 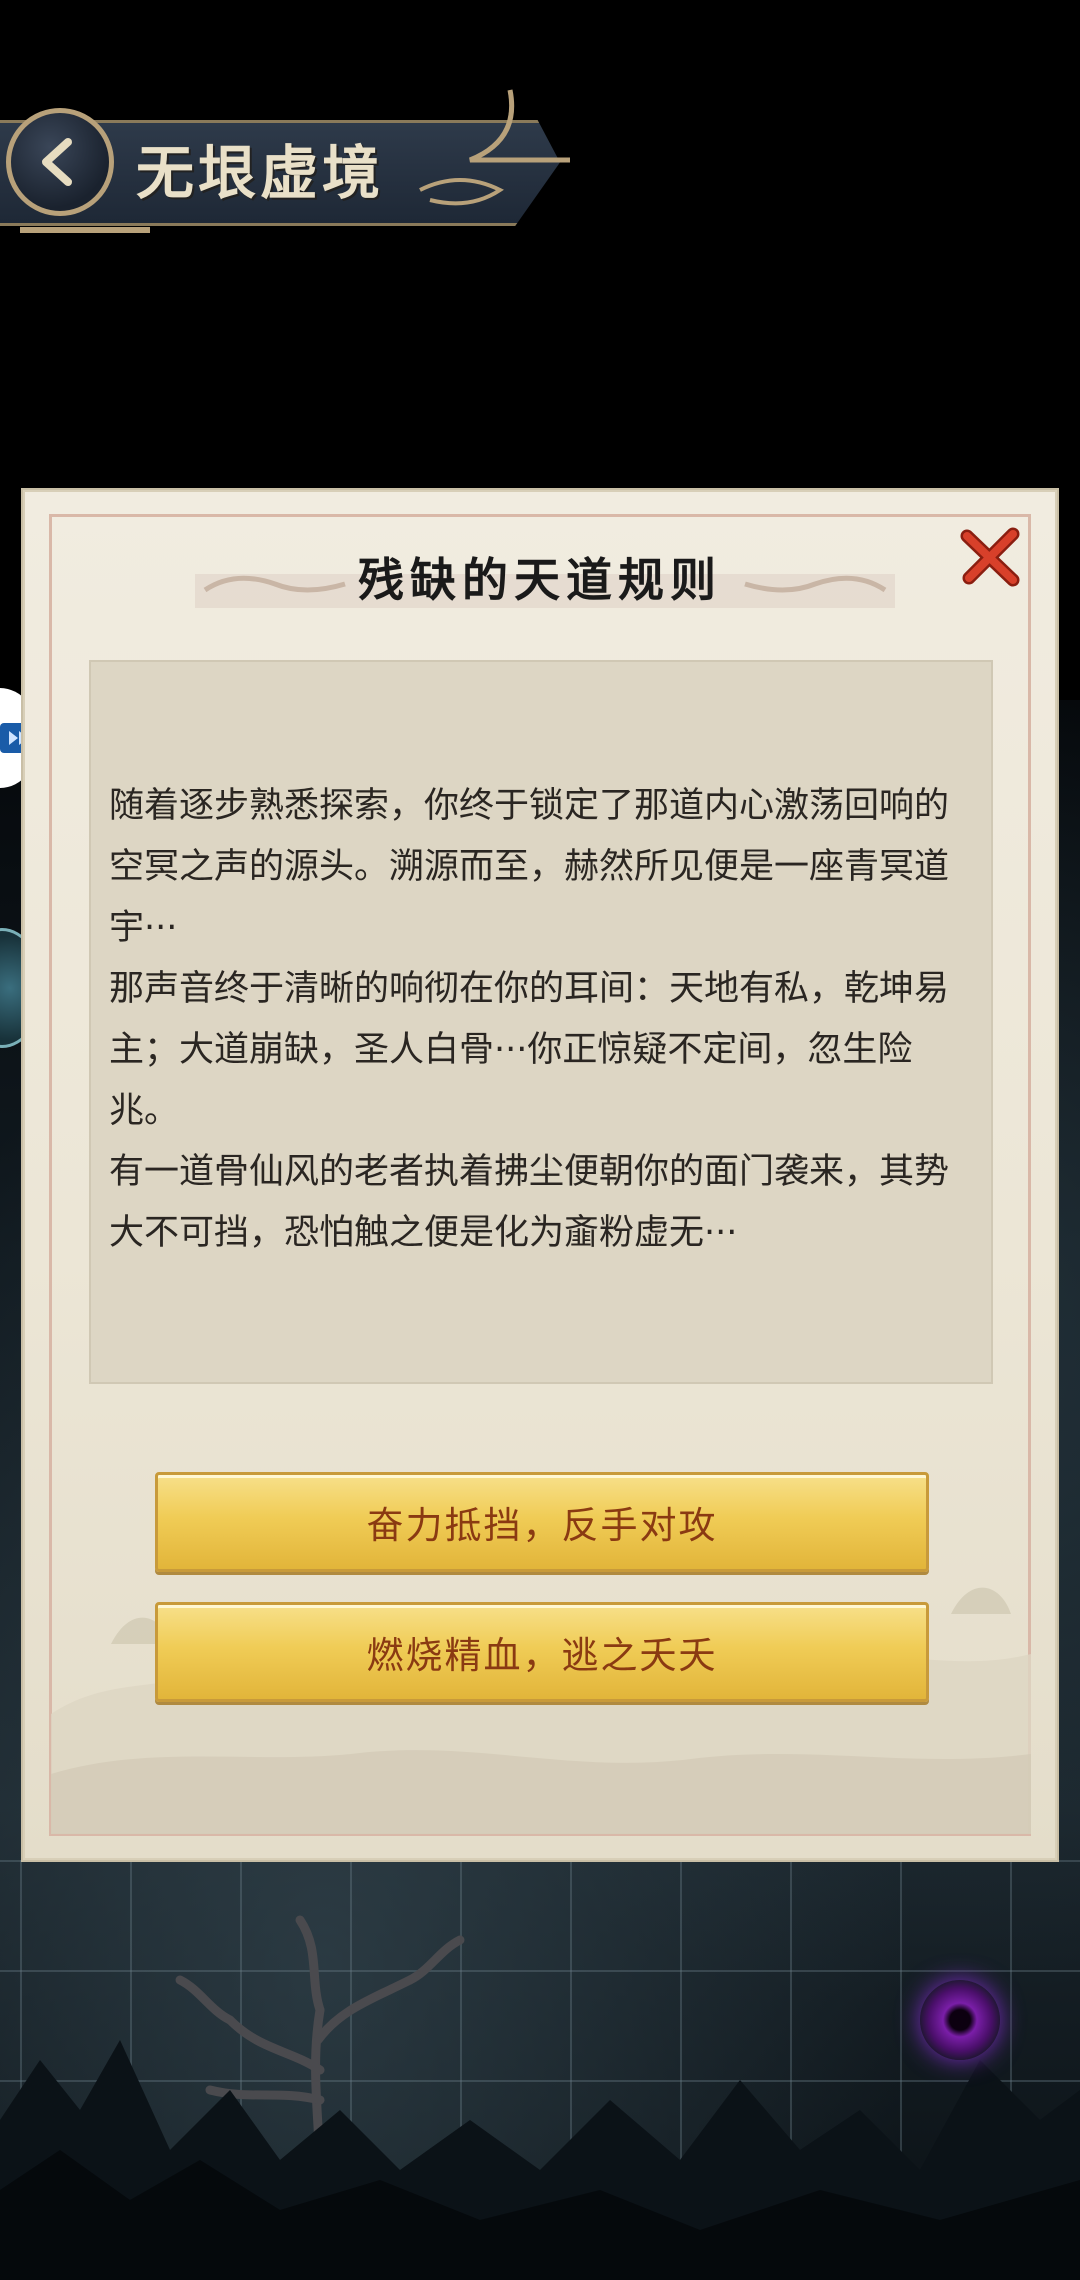 I want to click on close-icon, so click(x=990, y=557).